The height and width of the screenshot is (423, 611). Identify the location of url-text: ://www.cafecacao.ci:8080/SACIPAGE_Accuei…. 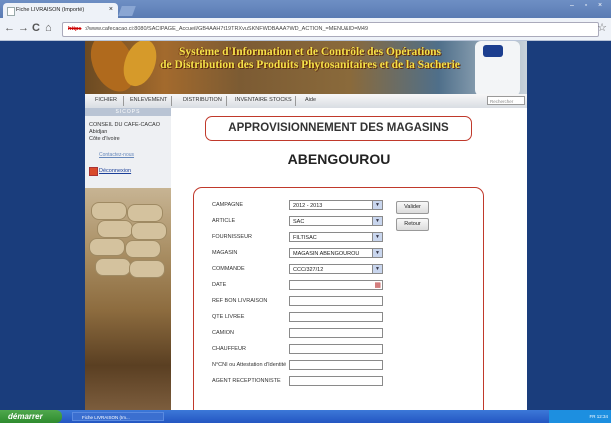
(226, 29).